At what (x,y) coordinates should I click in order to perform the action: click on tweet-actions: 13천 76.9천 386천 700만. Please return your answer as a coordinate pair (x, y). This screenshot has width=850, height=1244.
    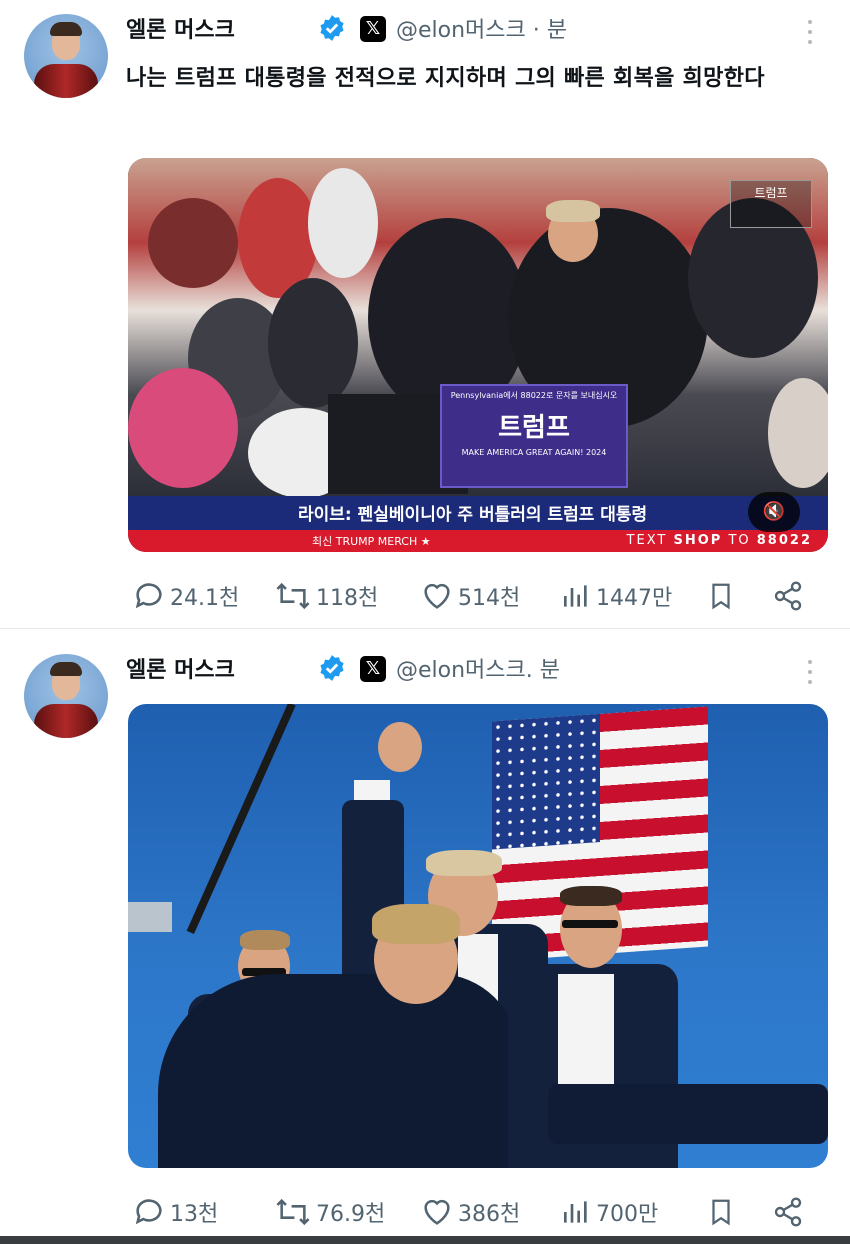
    Looking at the image, I should click on (472, 1212).